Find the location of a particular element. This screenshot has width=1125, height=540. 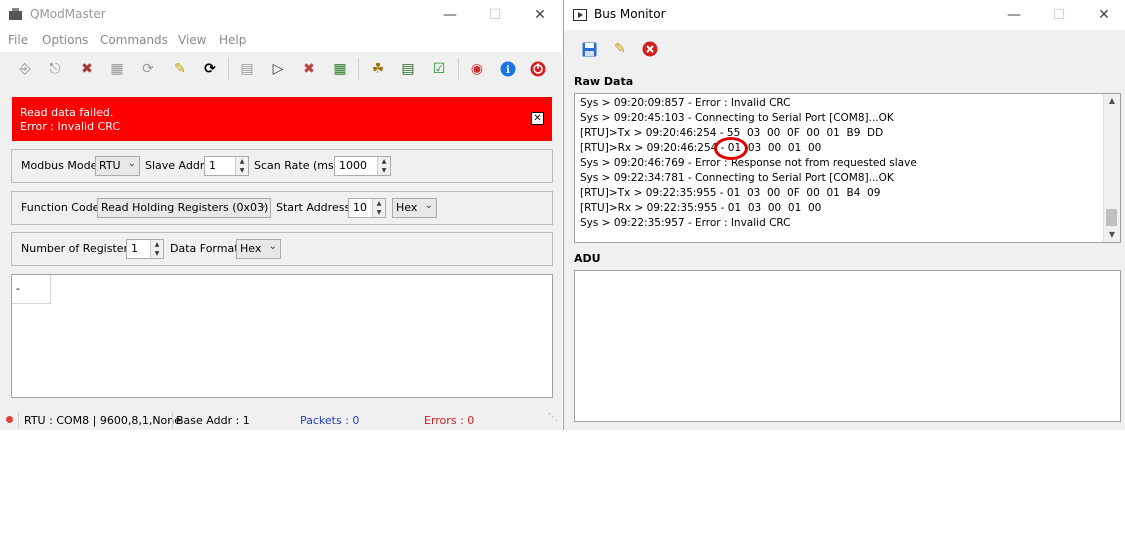

registers-table: - is located at coordinates (282, 336).